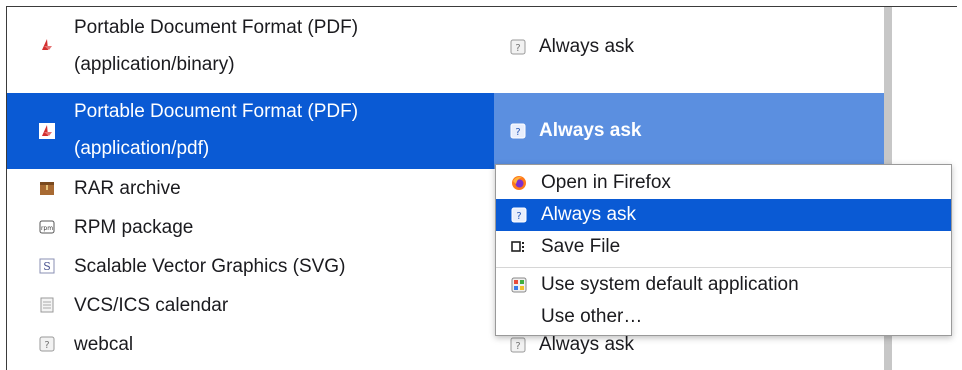  Describe the element at coordinates (606, 182) in the screenshot. I see `menu-item-label: Open in Firefox` at that location.